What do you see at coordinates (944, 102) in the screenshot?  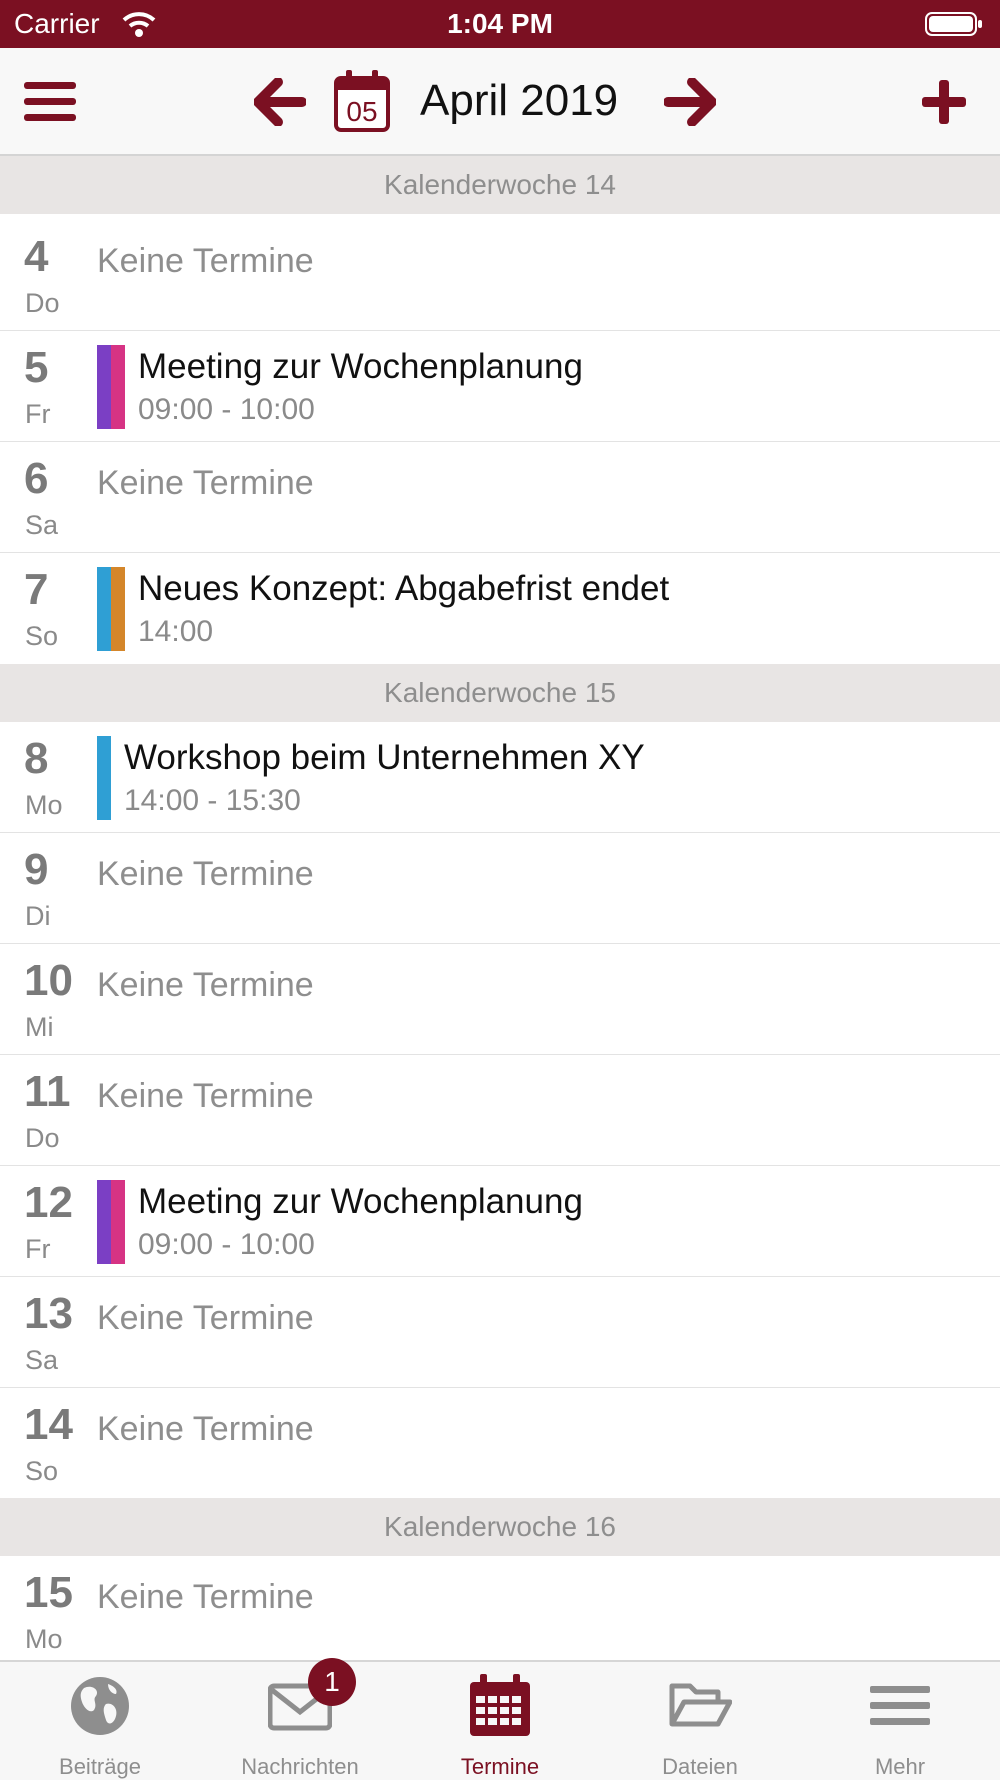 I see `add-event-plus-icon` at bounding box center [944, 102].